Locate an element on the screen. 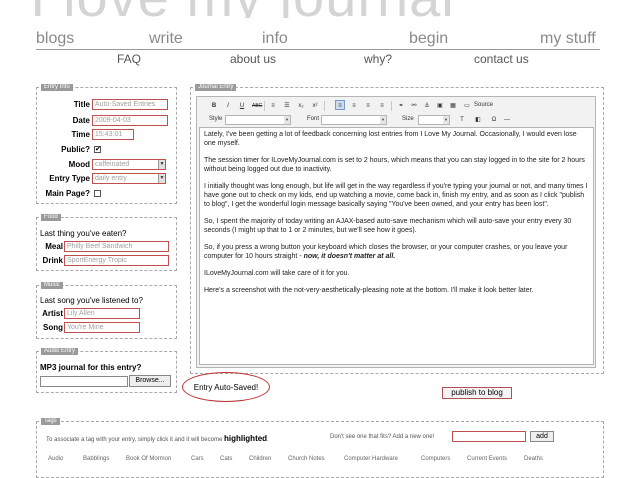  anchor-icon: ⚓ is located at coordinates (427, 105).